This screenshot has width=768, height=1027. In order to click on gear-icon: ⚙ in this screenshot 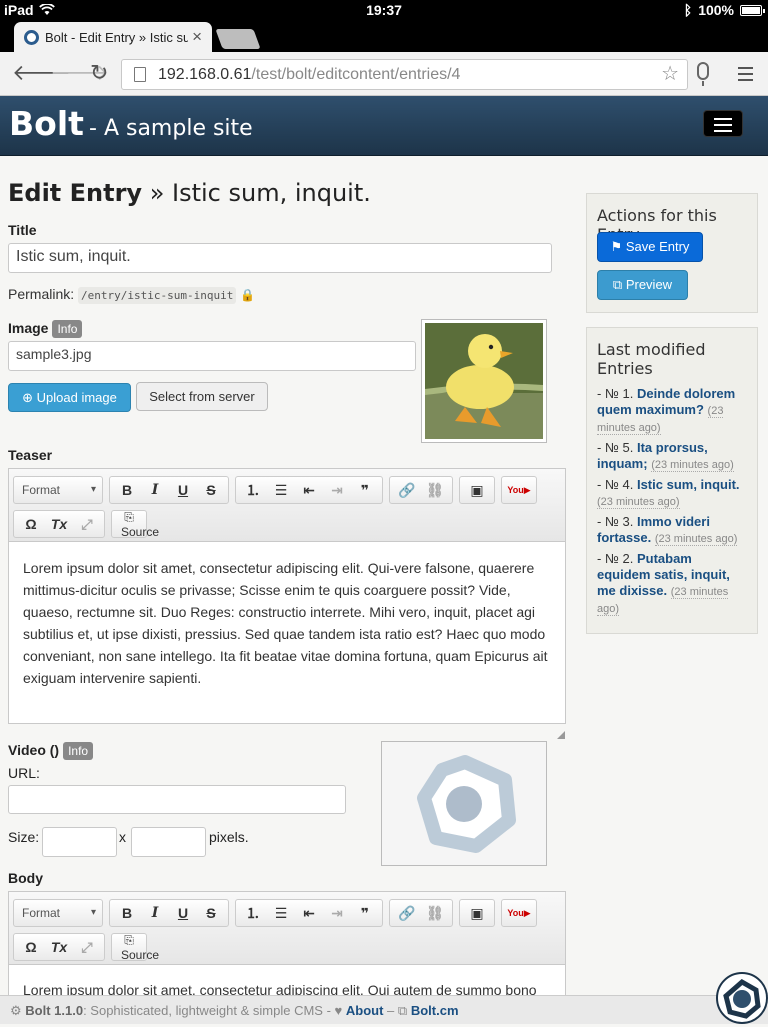, I will do `click(18, 1010)`.